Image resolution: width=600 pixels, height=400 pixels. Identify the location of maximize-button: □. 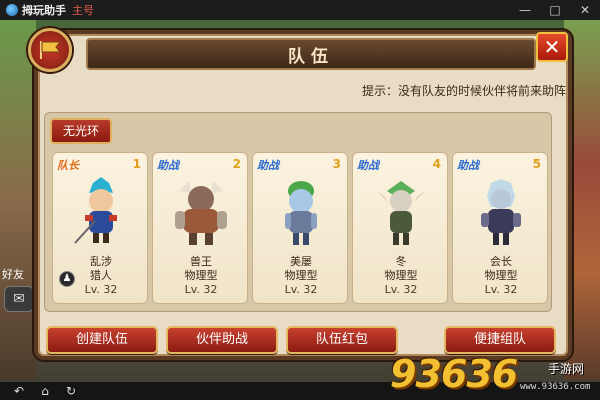
(555, 10).